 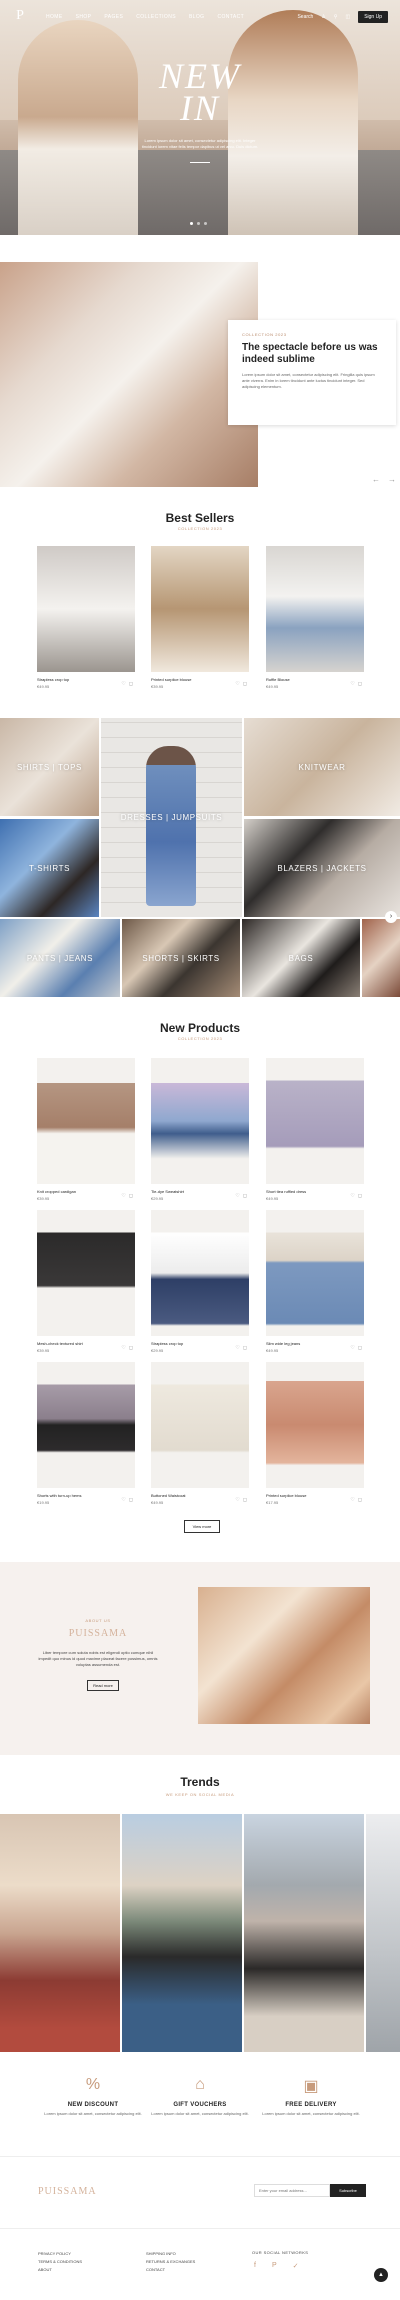 I want to click on product-card: Shorts with turn-up hems €19.95 ♡ ◻, so click(x=86, y=1433).